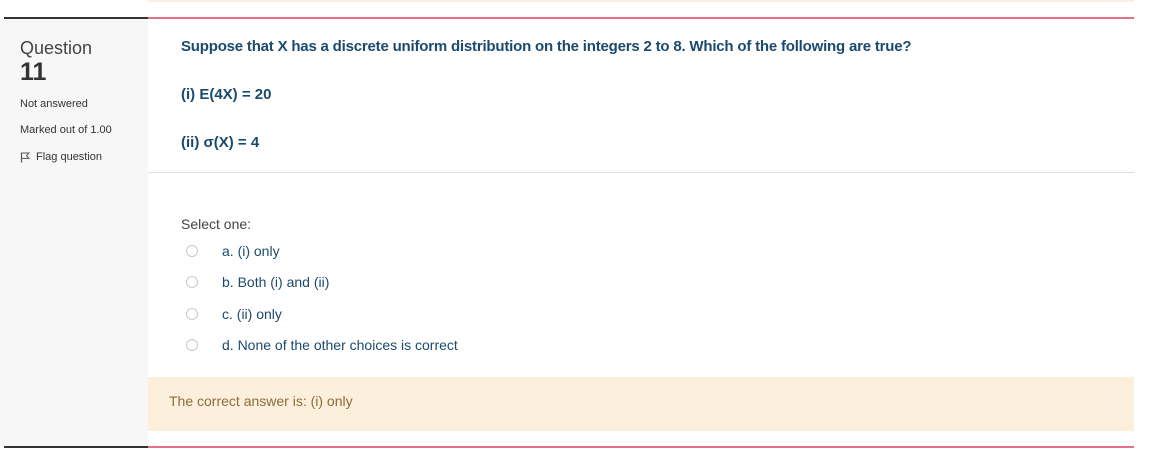  I want to click on radio-button-d, so click(192, 345).